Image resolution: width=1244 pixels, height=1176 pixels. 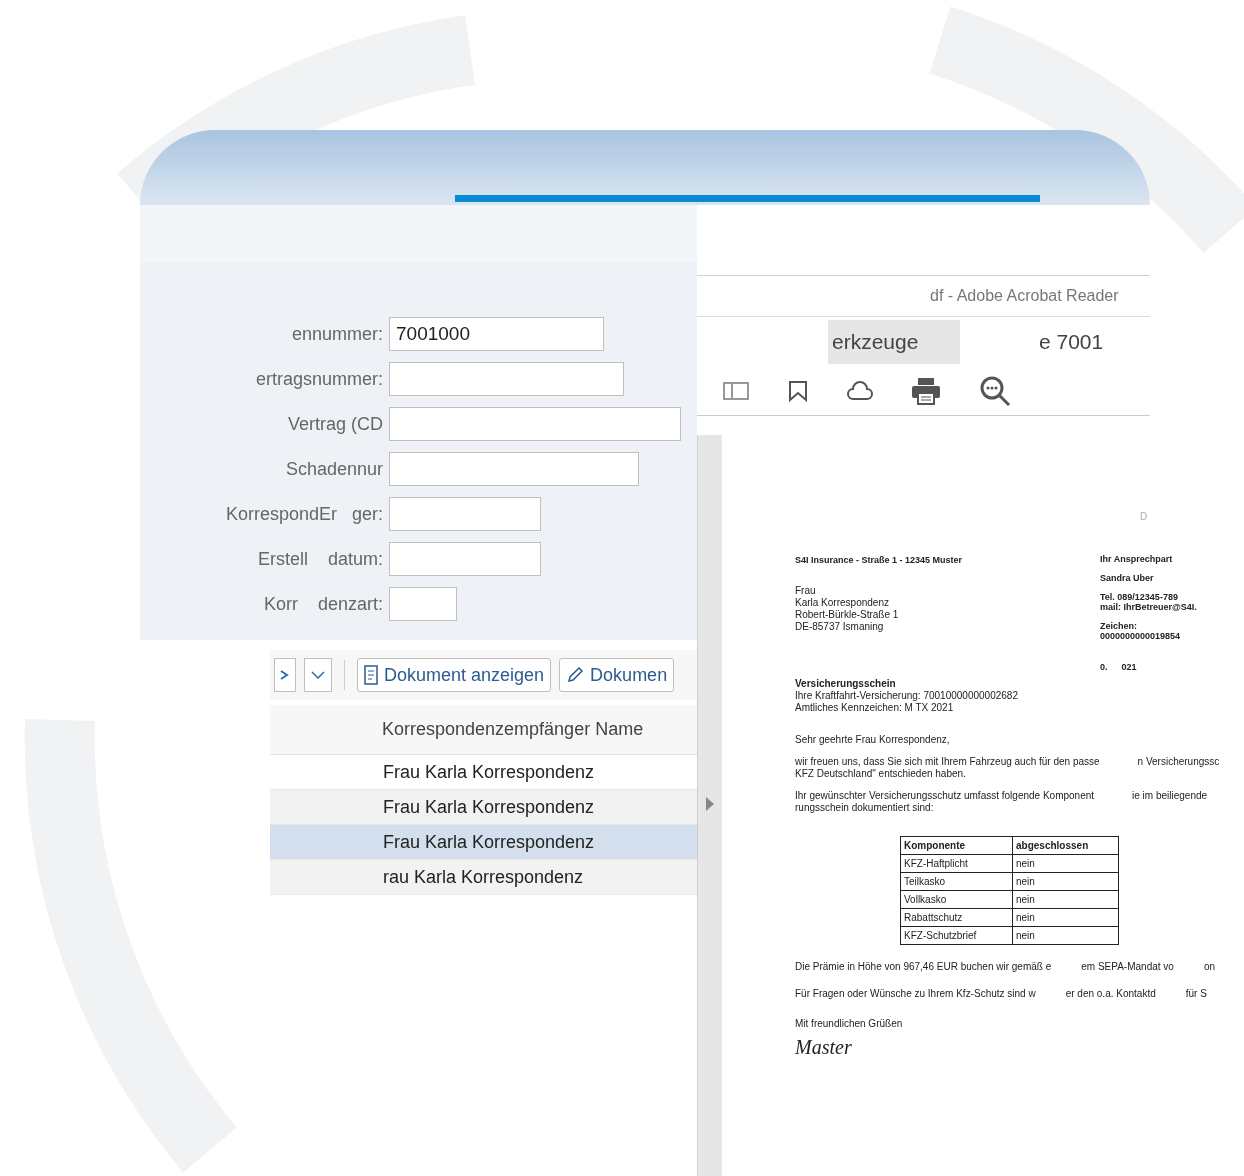 What do you see at coordinates (285, 675) in the screenshot?
I see `settings-button` at bounding box center [285, 675].